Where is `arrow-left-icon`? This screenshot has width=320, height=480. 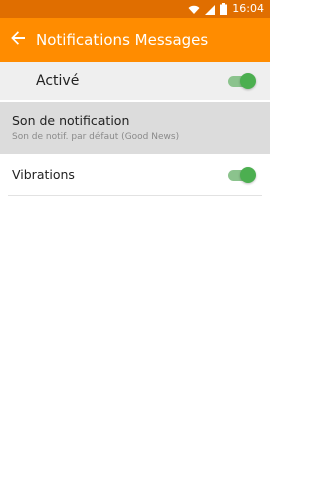
arrow-left-icon is located at coordinates (18, 40).